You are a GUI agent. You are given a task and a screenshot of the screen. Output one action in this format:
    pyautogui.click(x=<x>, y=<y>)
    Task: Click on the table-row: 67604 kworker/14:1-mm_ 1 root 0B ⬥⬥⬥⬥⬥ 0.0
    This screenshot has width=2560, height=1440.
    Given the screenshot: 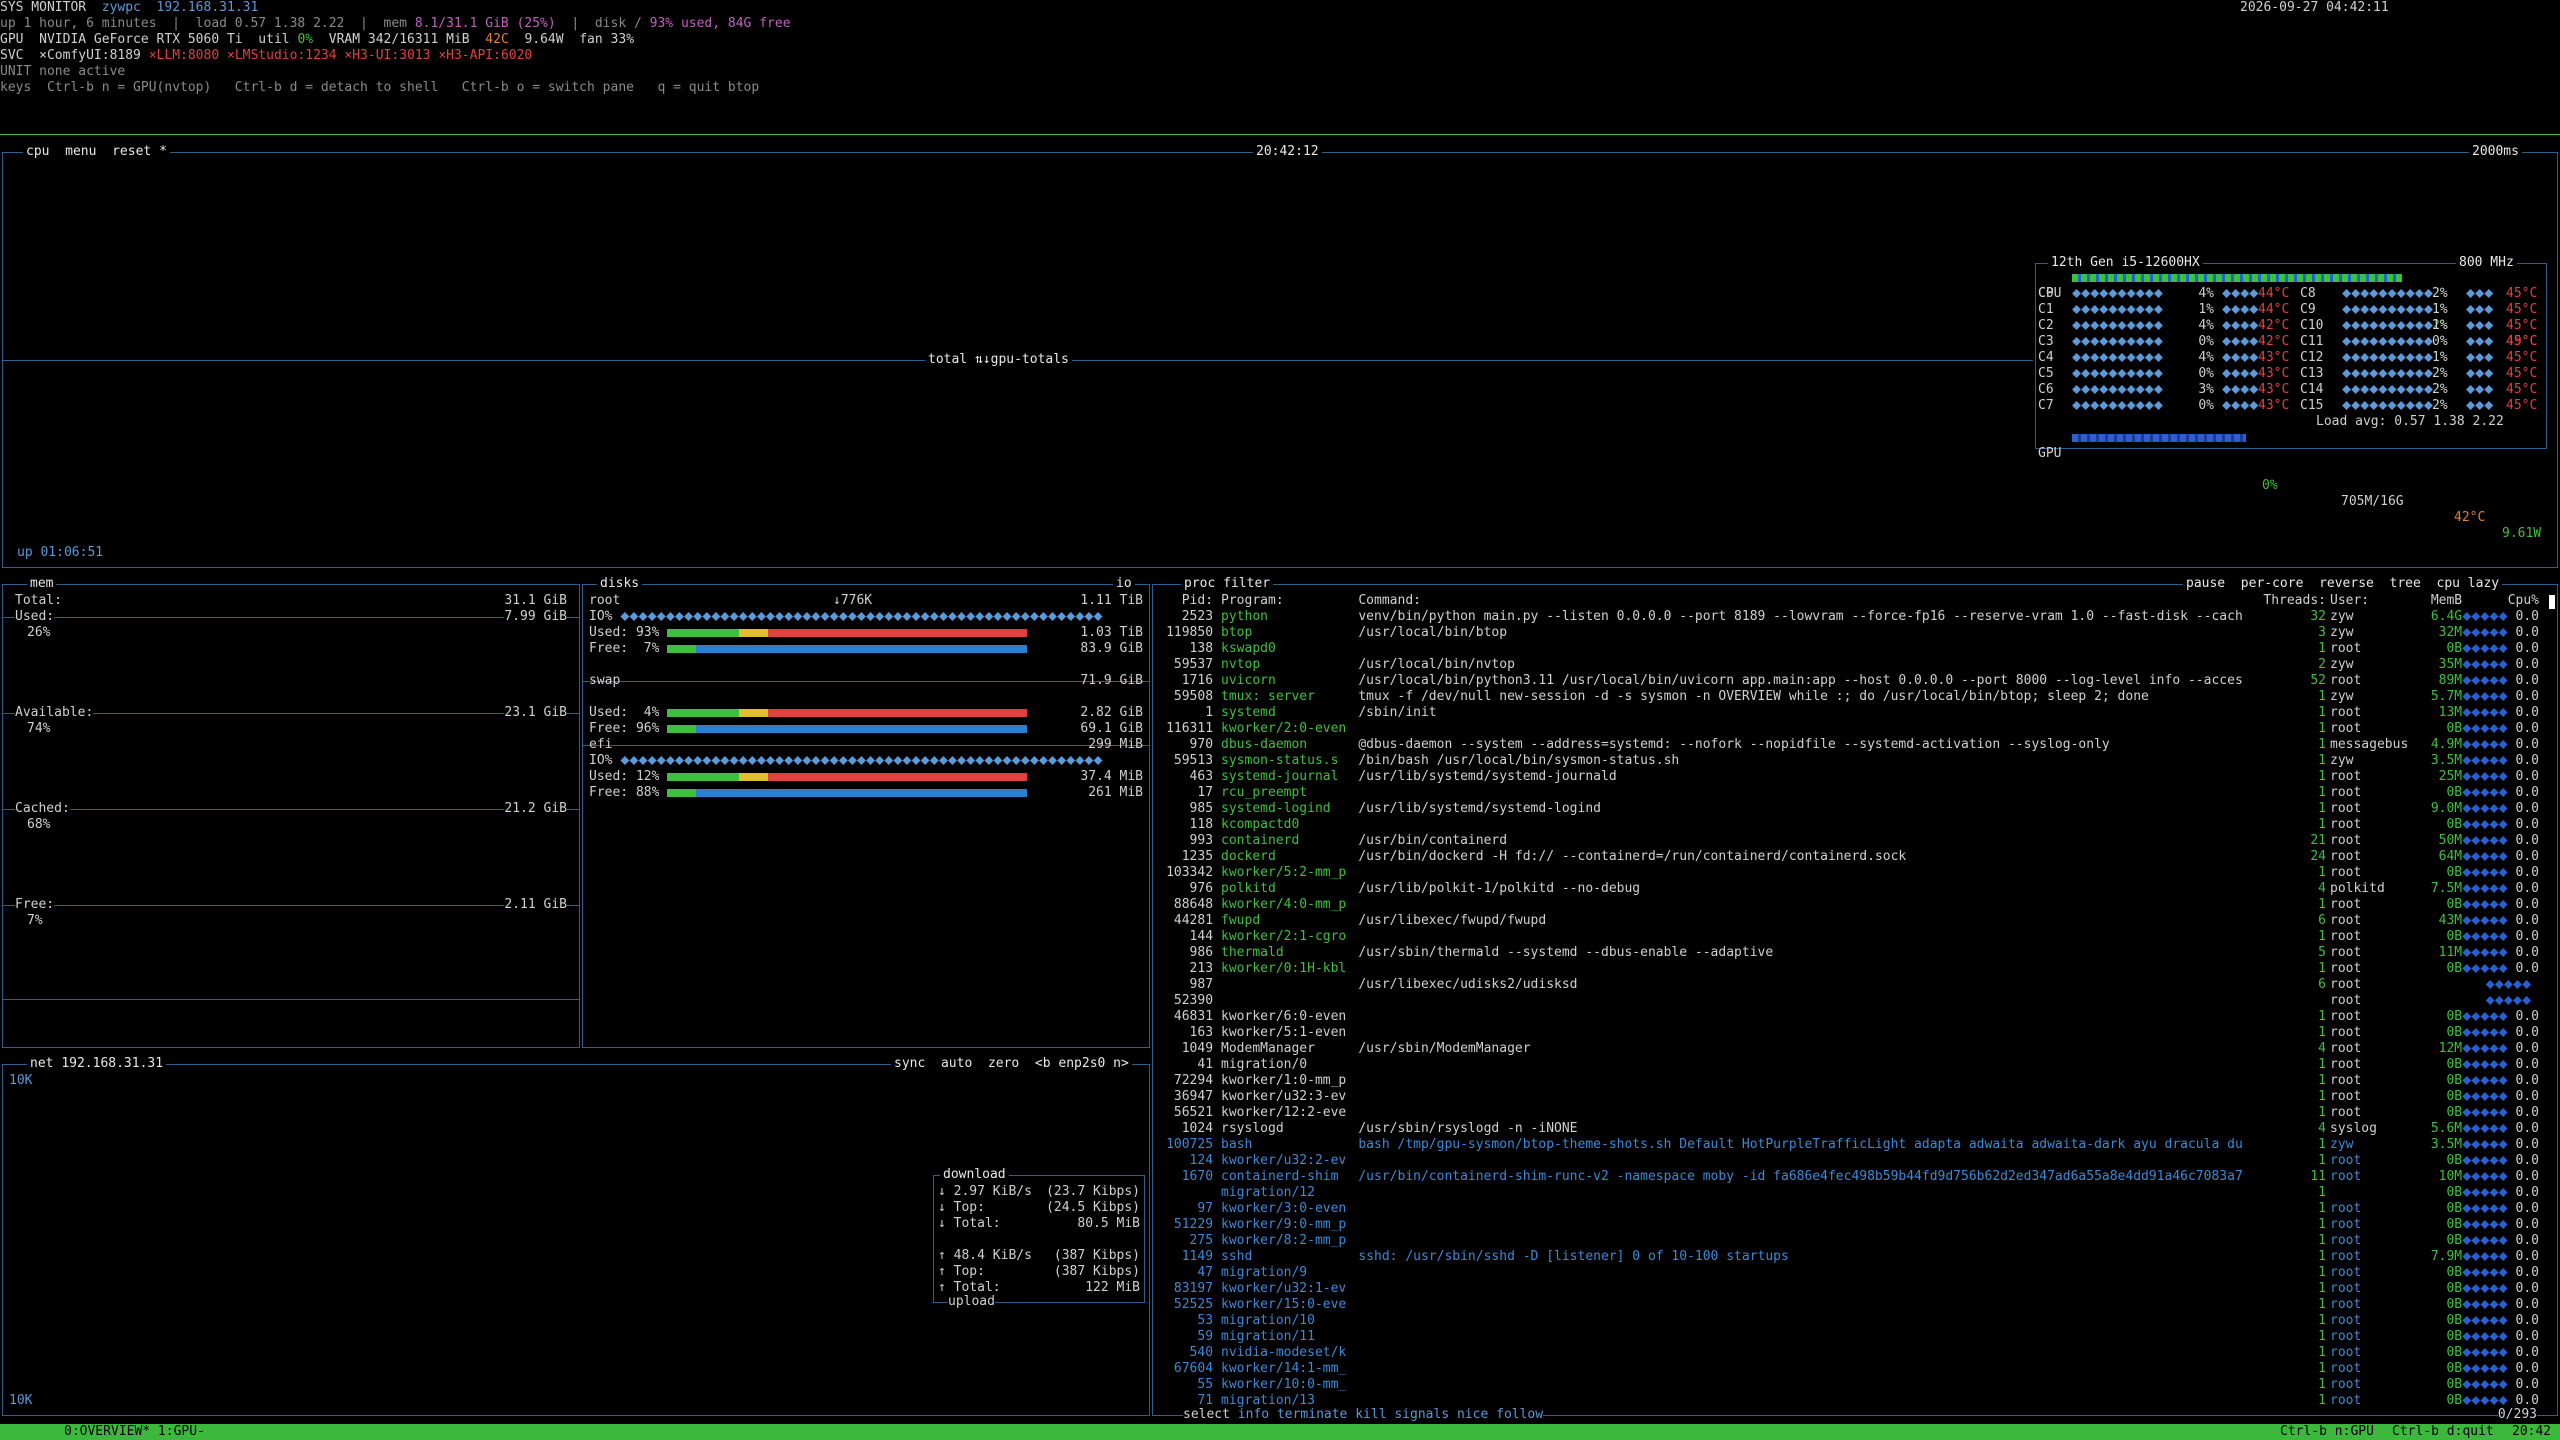 What is the action you would take?
    pyautogui.click(x=1855, y=1369)
    